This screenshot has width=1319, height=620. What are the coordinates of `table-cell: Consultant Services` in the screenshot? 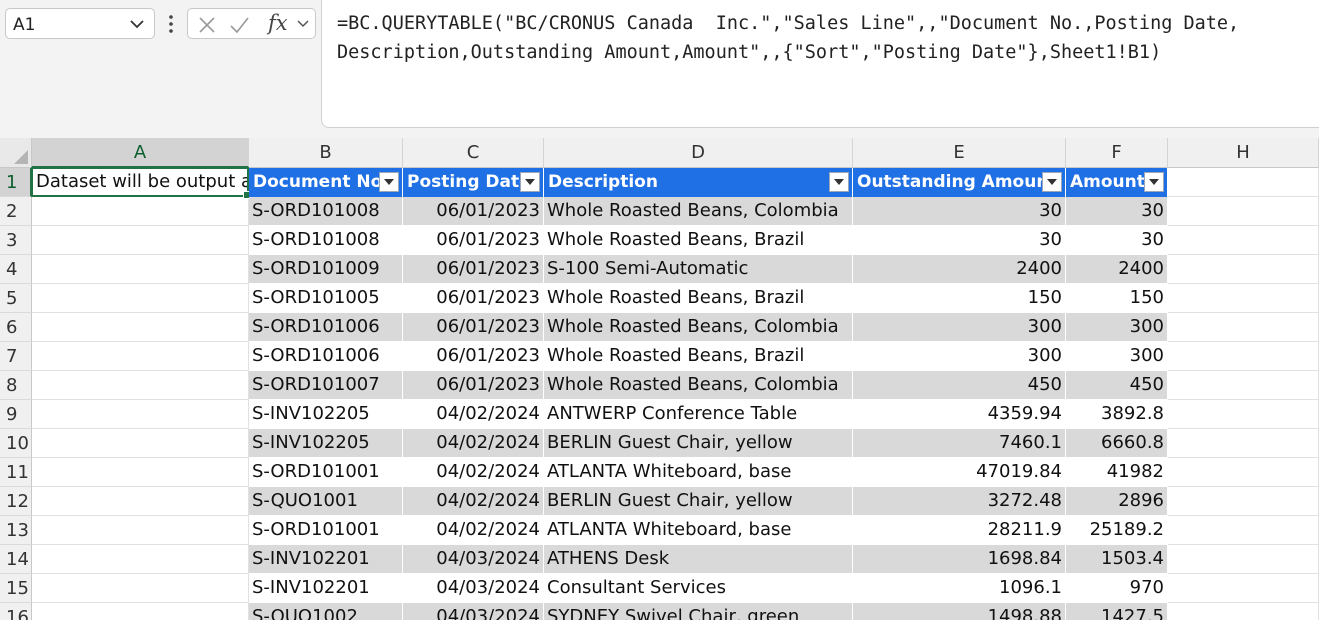 It's located at (698, 588).